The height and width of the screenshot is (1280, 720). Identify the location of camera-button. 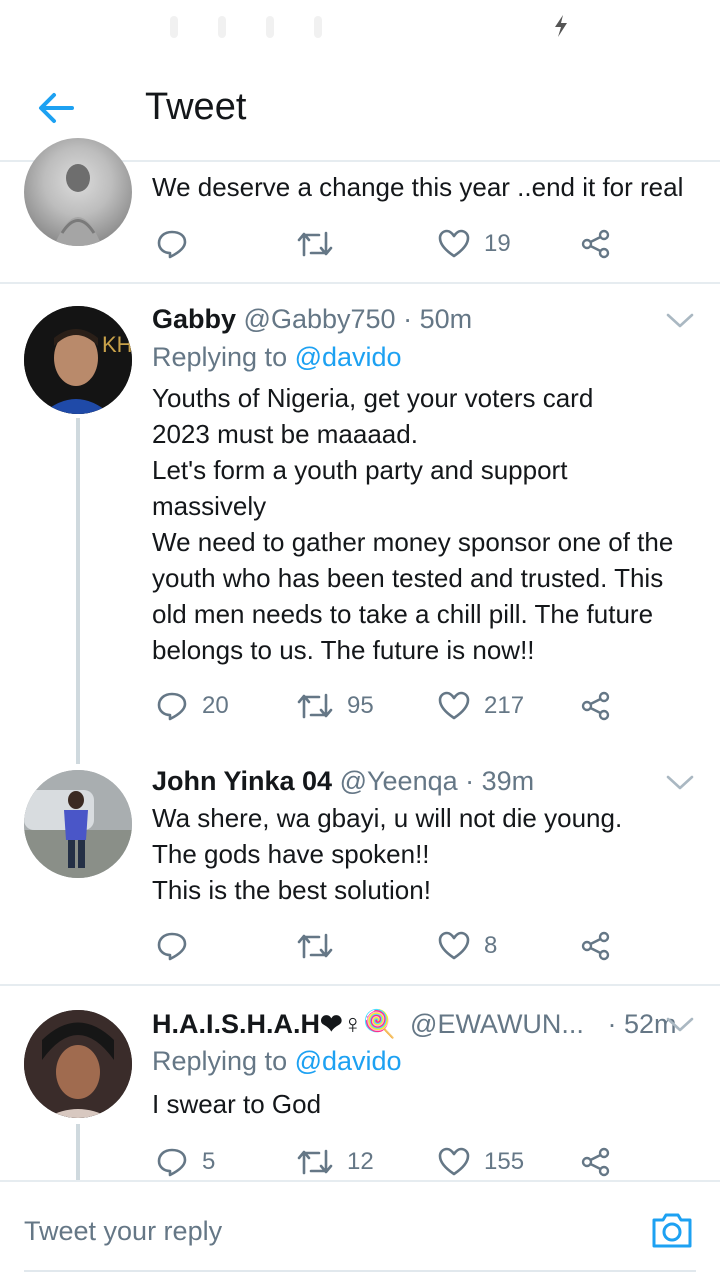
(672, 1232).